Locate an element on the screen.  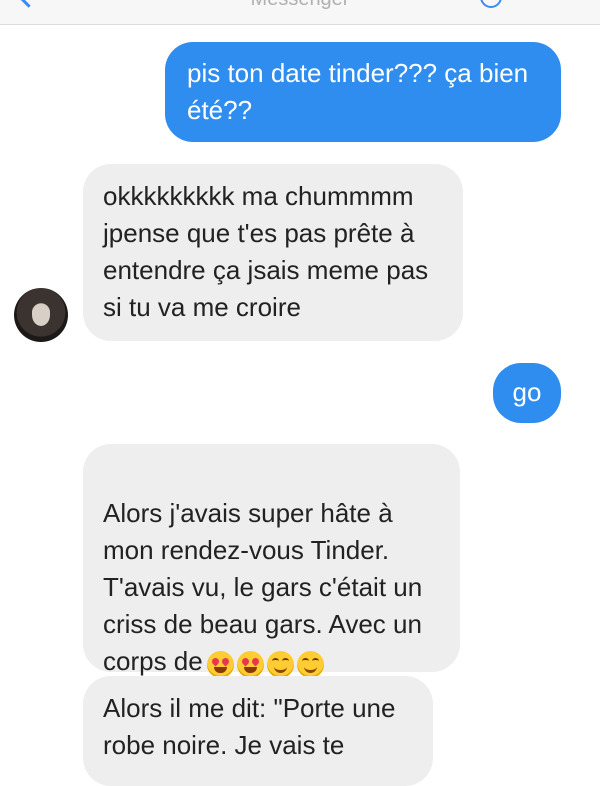
avatar-face is located at coordinates (41, 315).